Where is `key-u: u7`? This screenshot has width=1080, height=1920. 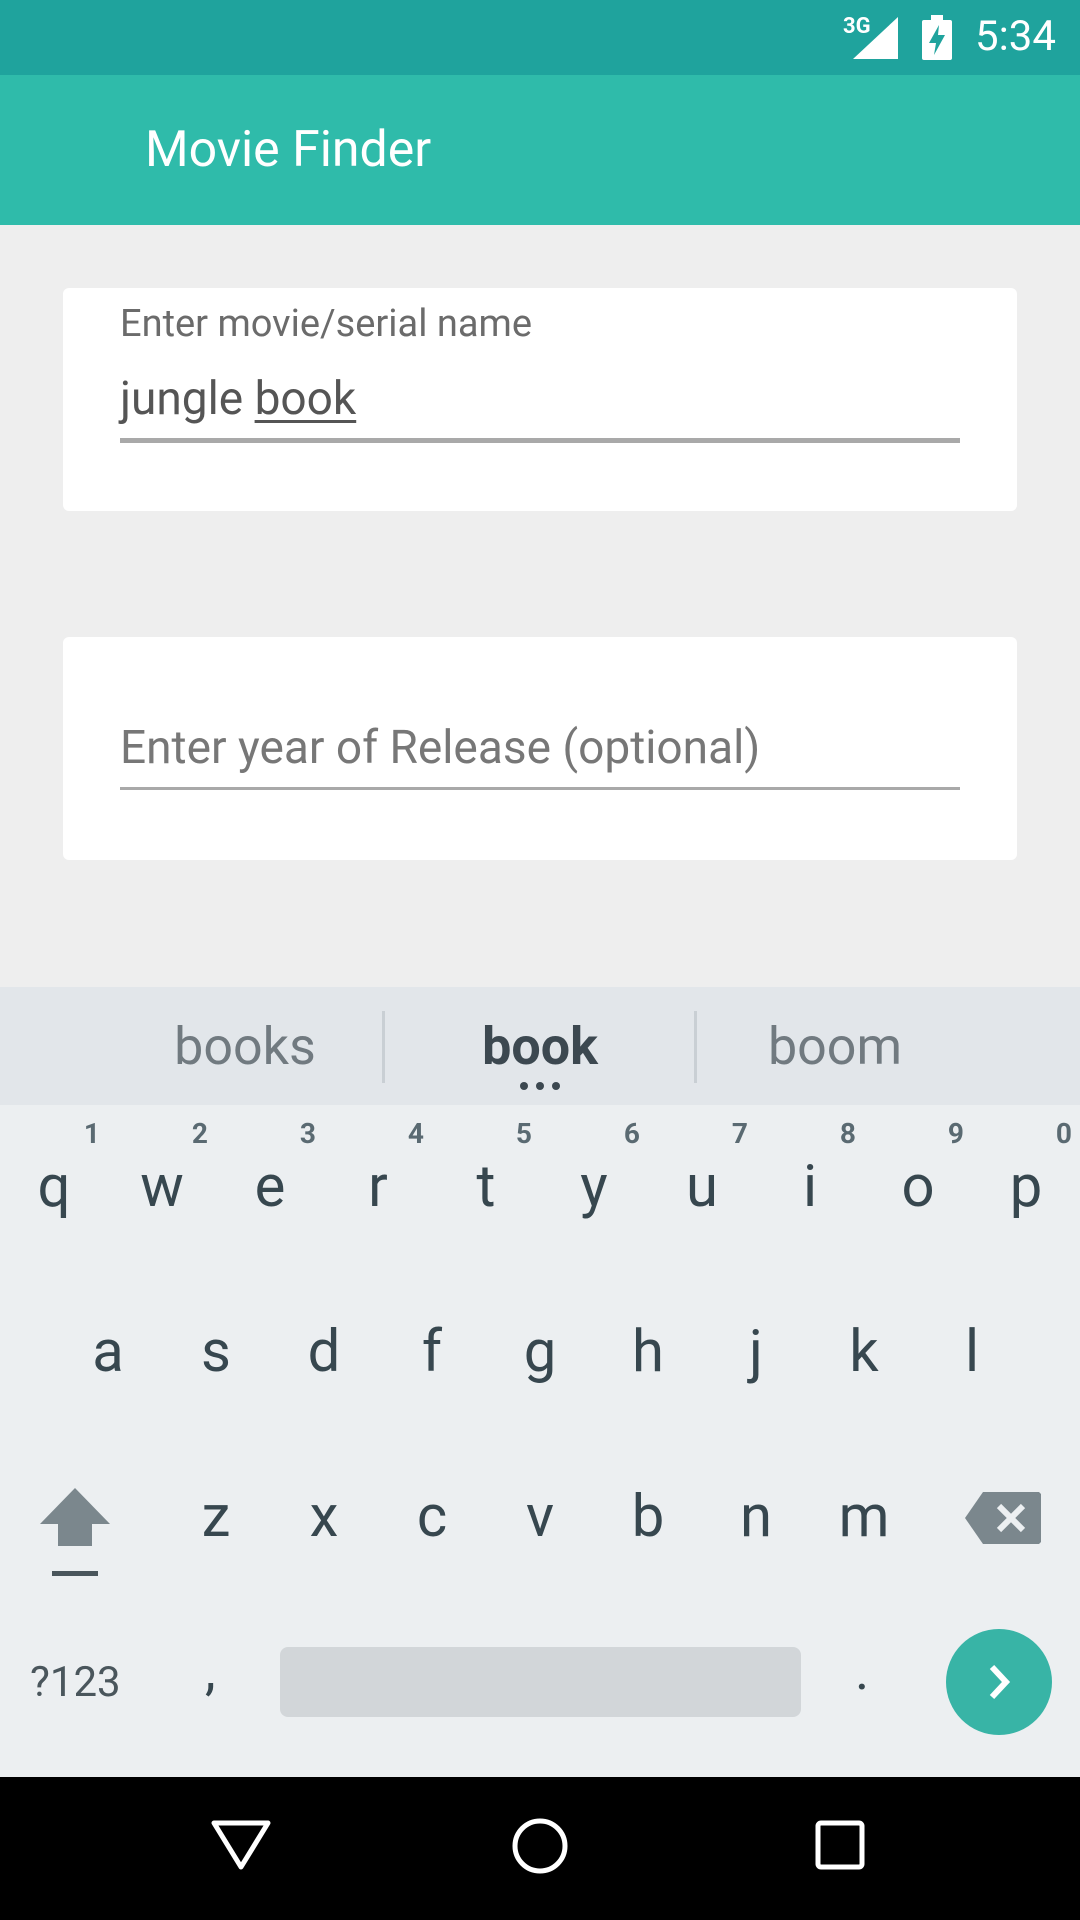 key-u: u7 is located at coordinates (702, 1187).